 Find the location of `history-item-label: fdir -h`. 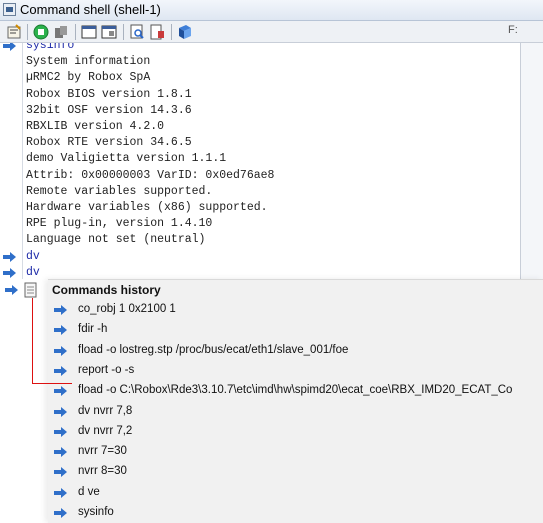

history-item-label: fdir -h is located at coordinates (93, 329).